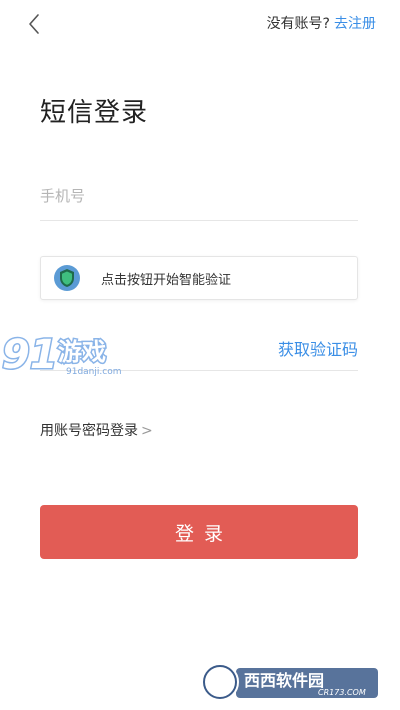 The image size is (400, 710). Describe the element at coordinates (166, 280) in the screenshot. I see `captcha-label: 点击按钮开始智能验证` at that location.